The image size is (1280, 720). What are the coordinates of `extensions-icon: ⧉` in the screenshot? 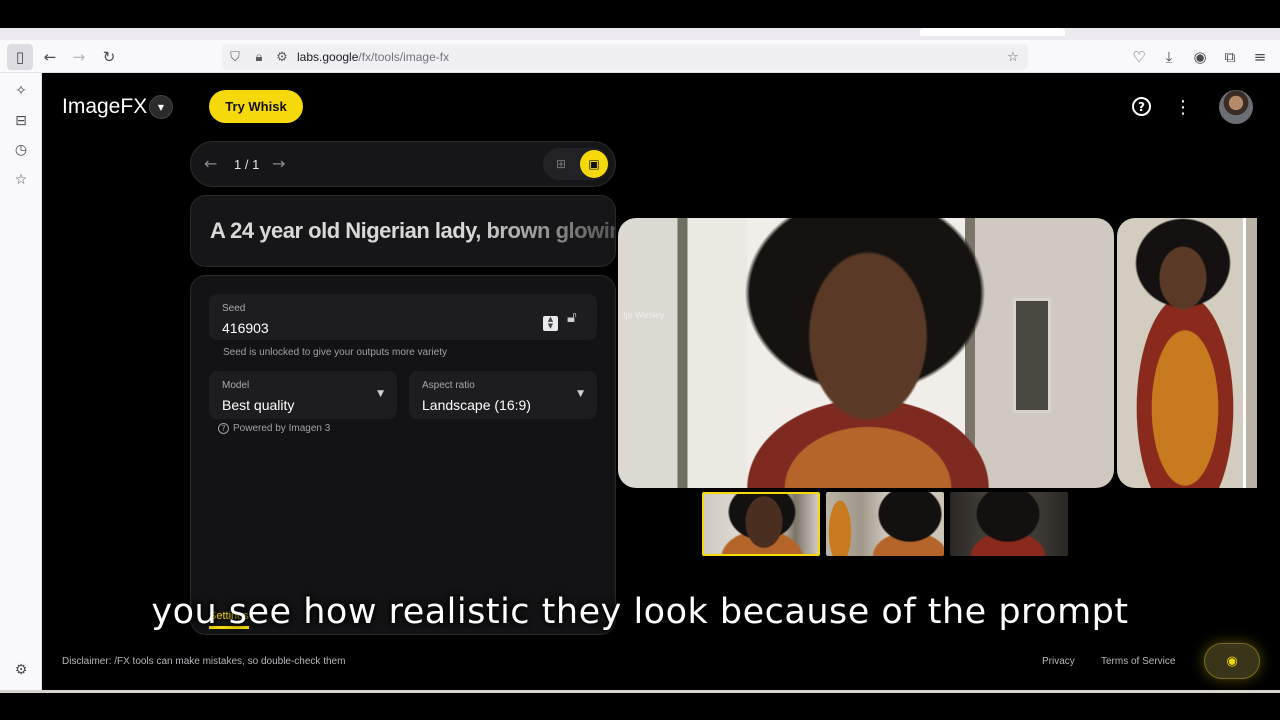 It's located at (1230, 57).